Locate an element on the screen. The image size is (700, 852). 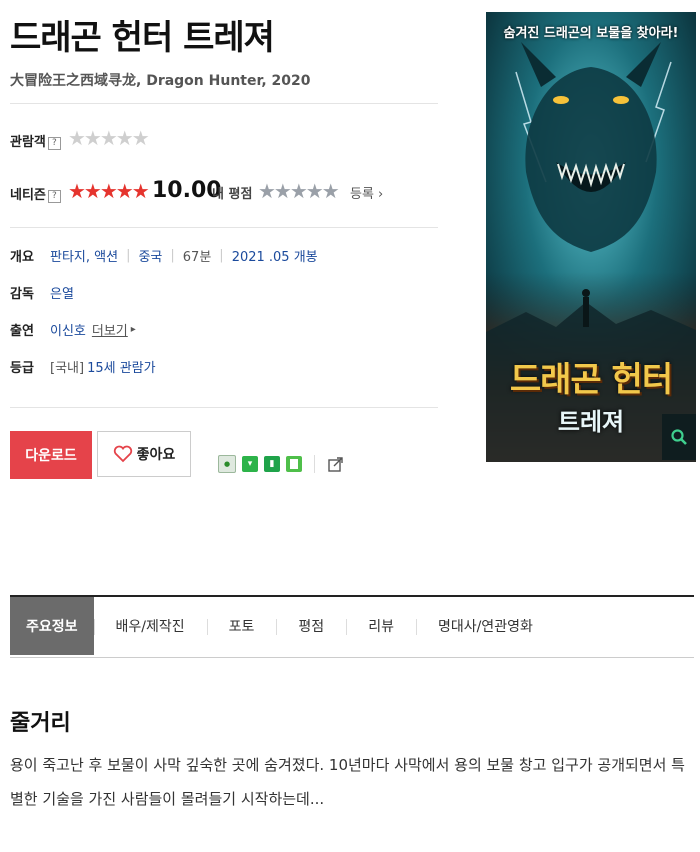
share-icons: ● ▾ ▮ is located at coordinates (281, 464).